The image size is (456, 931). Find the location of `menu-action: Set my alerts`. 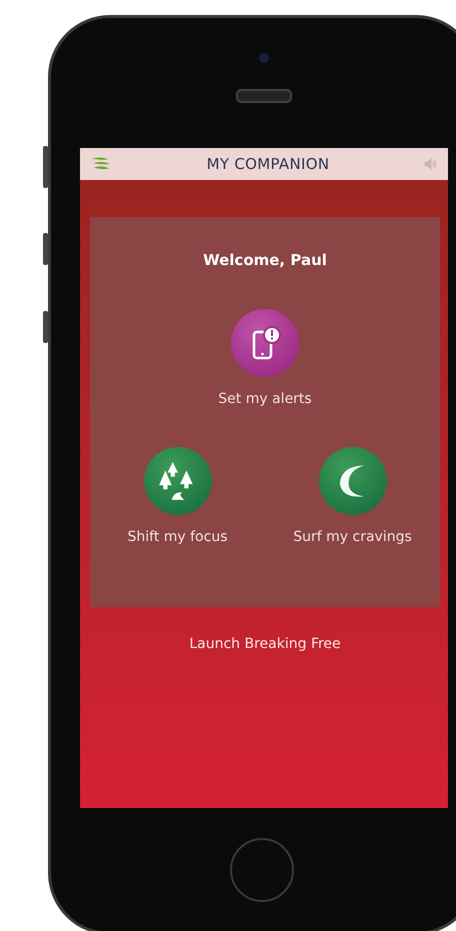

menu-action: Set my alerts is located at coordinates (265, 358).